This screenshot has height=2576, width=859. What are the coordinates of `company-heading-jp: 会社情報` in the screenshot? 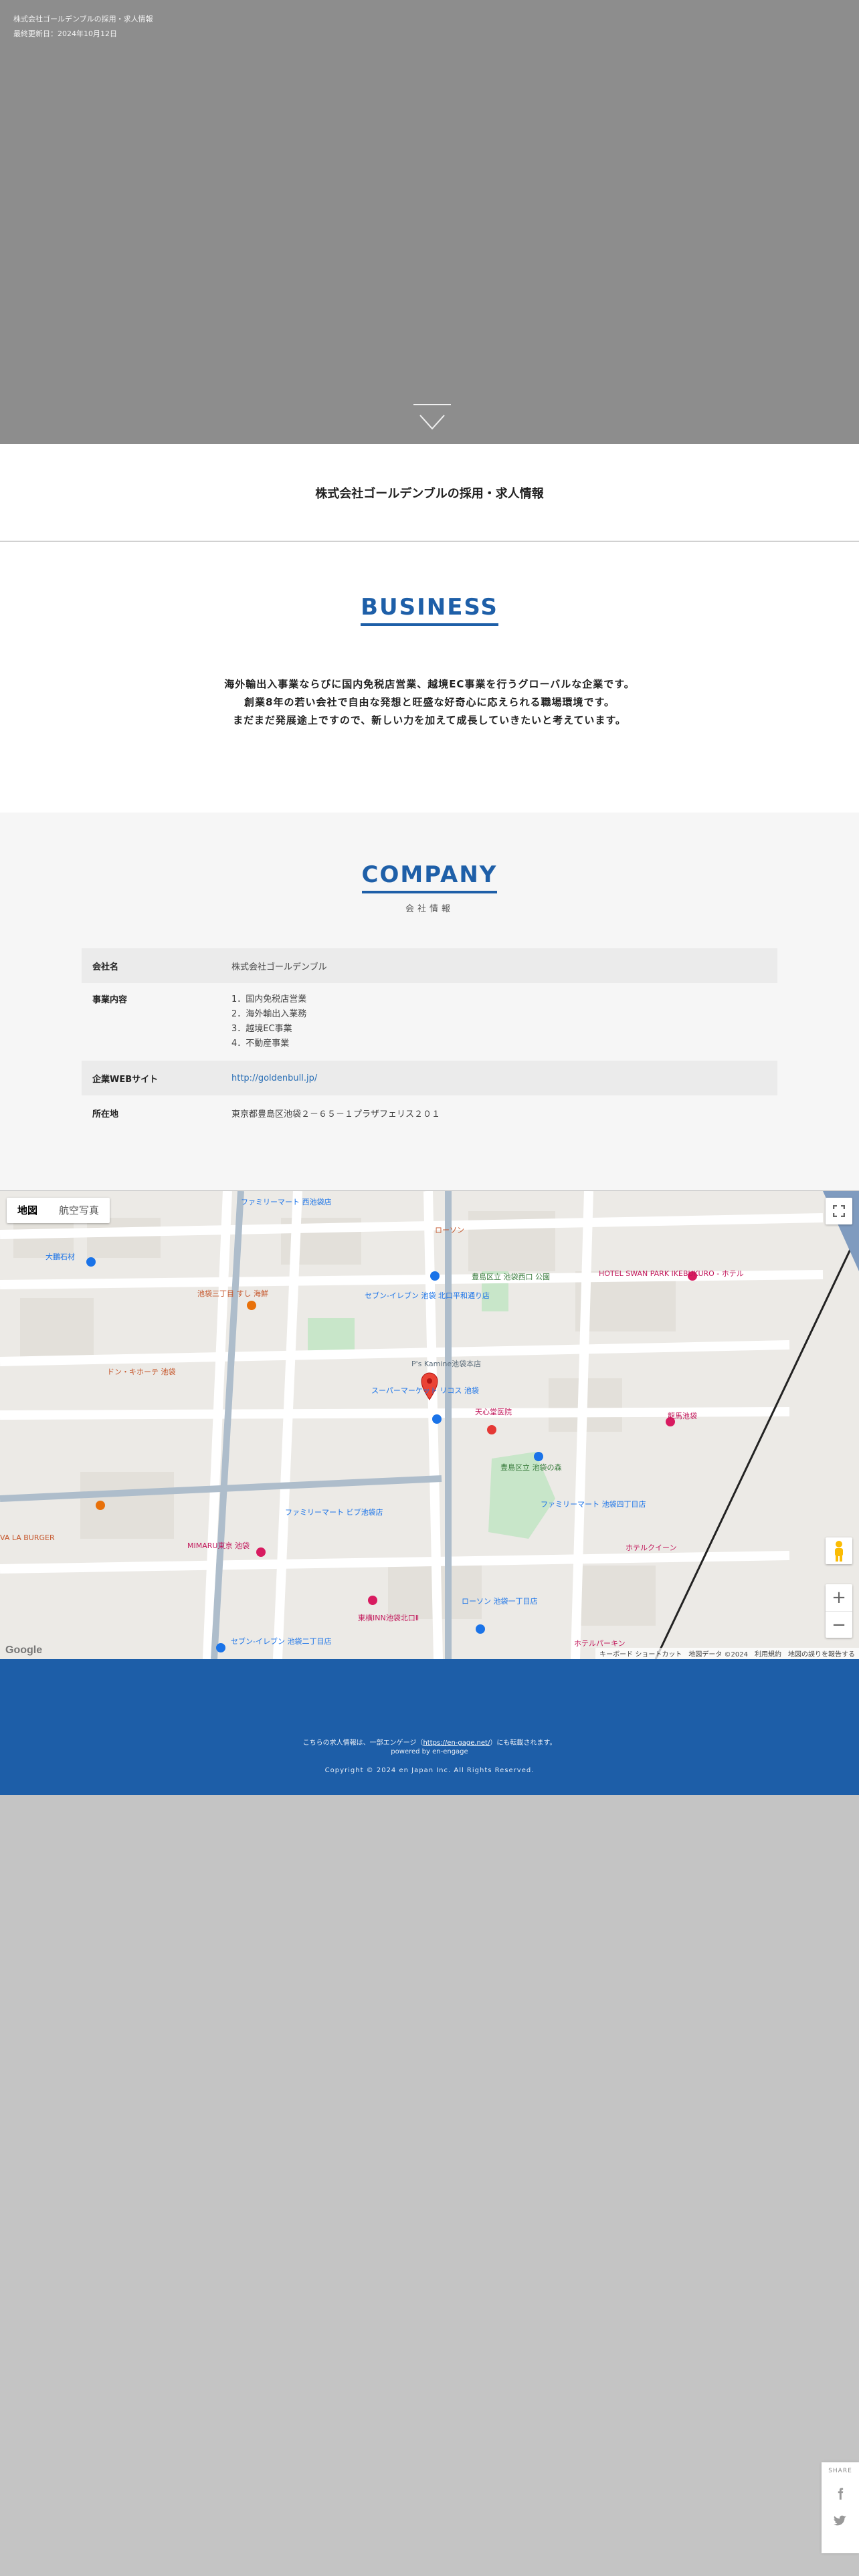 It's located at (429, 909).